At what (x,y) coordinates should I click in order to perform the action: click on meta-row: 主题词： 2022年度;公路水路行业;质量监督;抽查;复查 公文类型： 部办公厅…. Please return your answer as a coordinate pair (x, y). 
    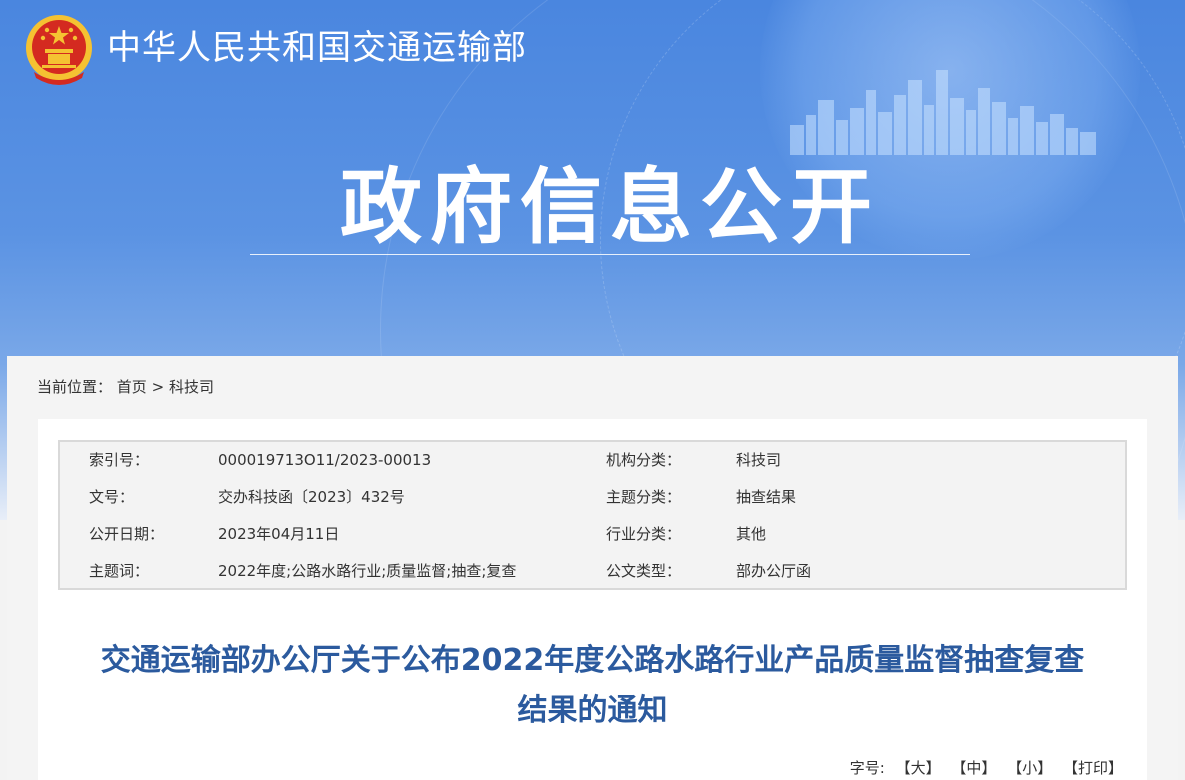
    Looking at the image, I should click on (592, 571).